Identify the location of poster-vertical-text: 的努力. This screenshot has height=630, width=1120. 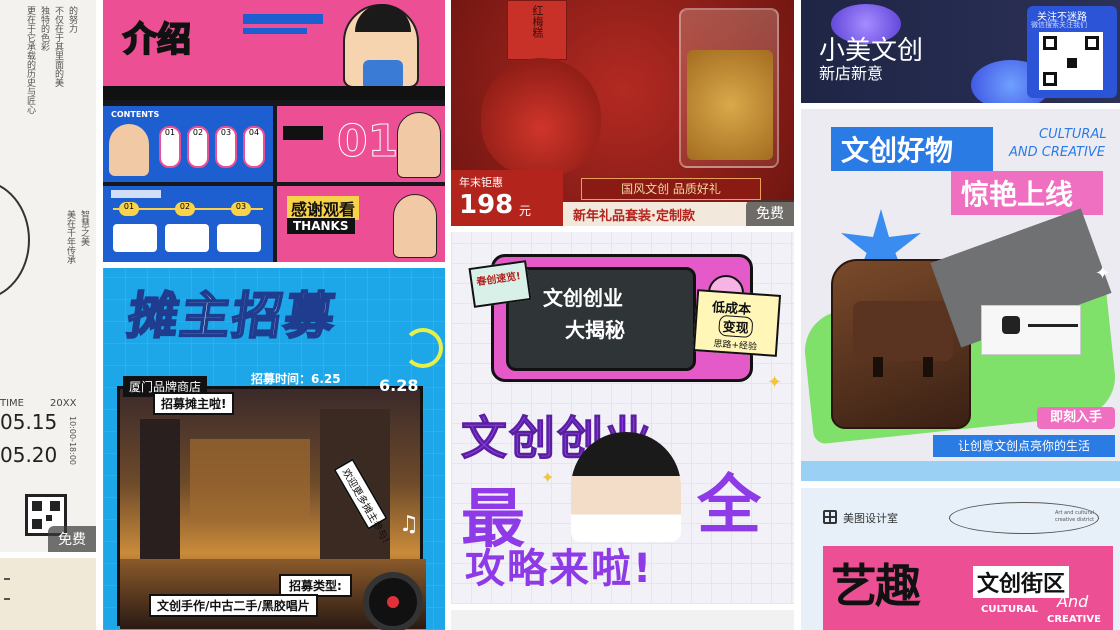
(72, 19).